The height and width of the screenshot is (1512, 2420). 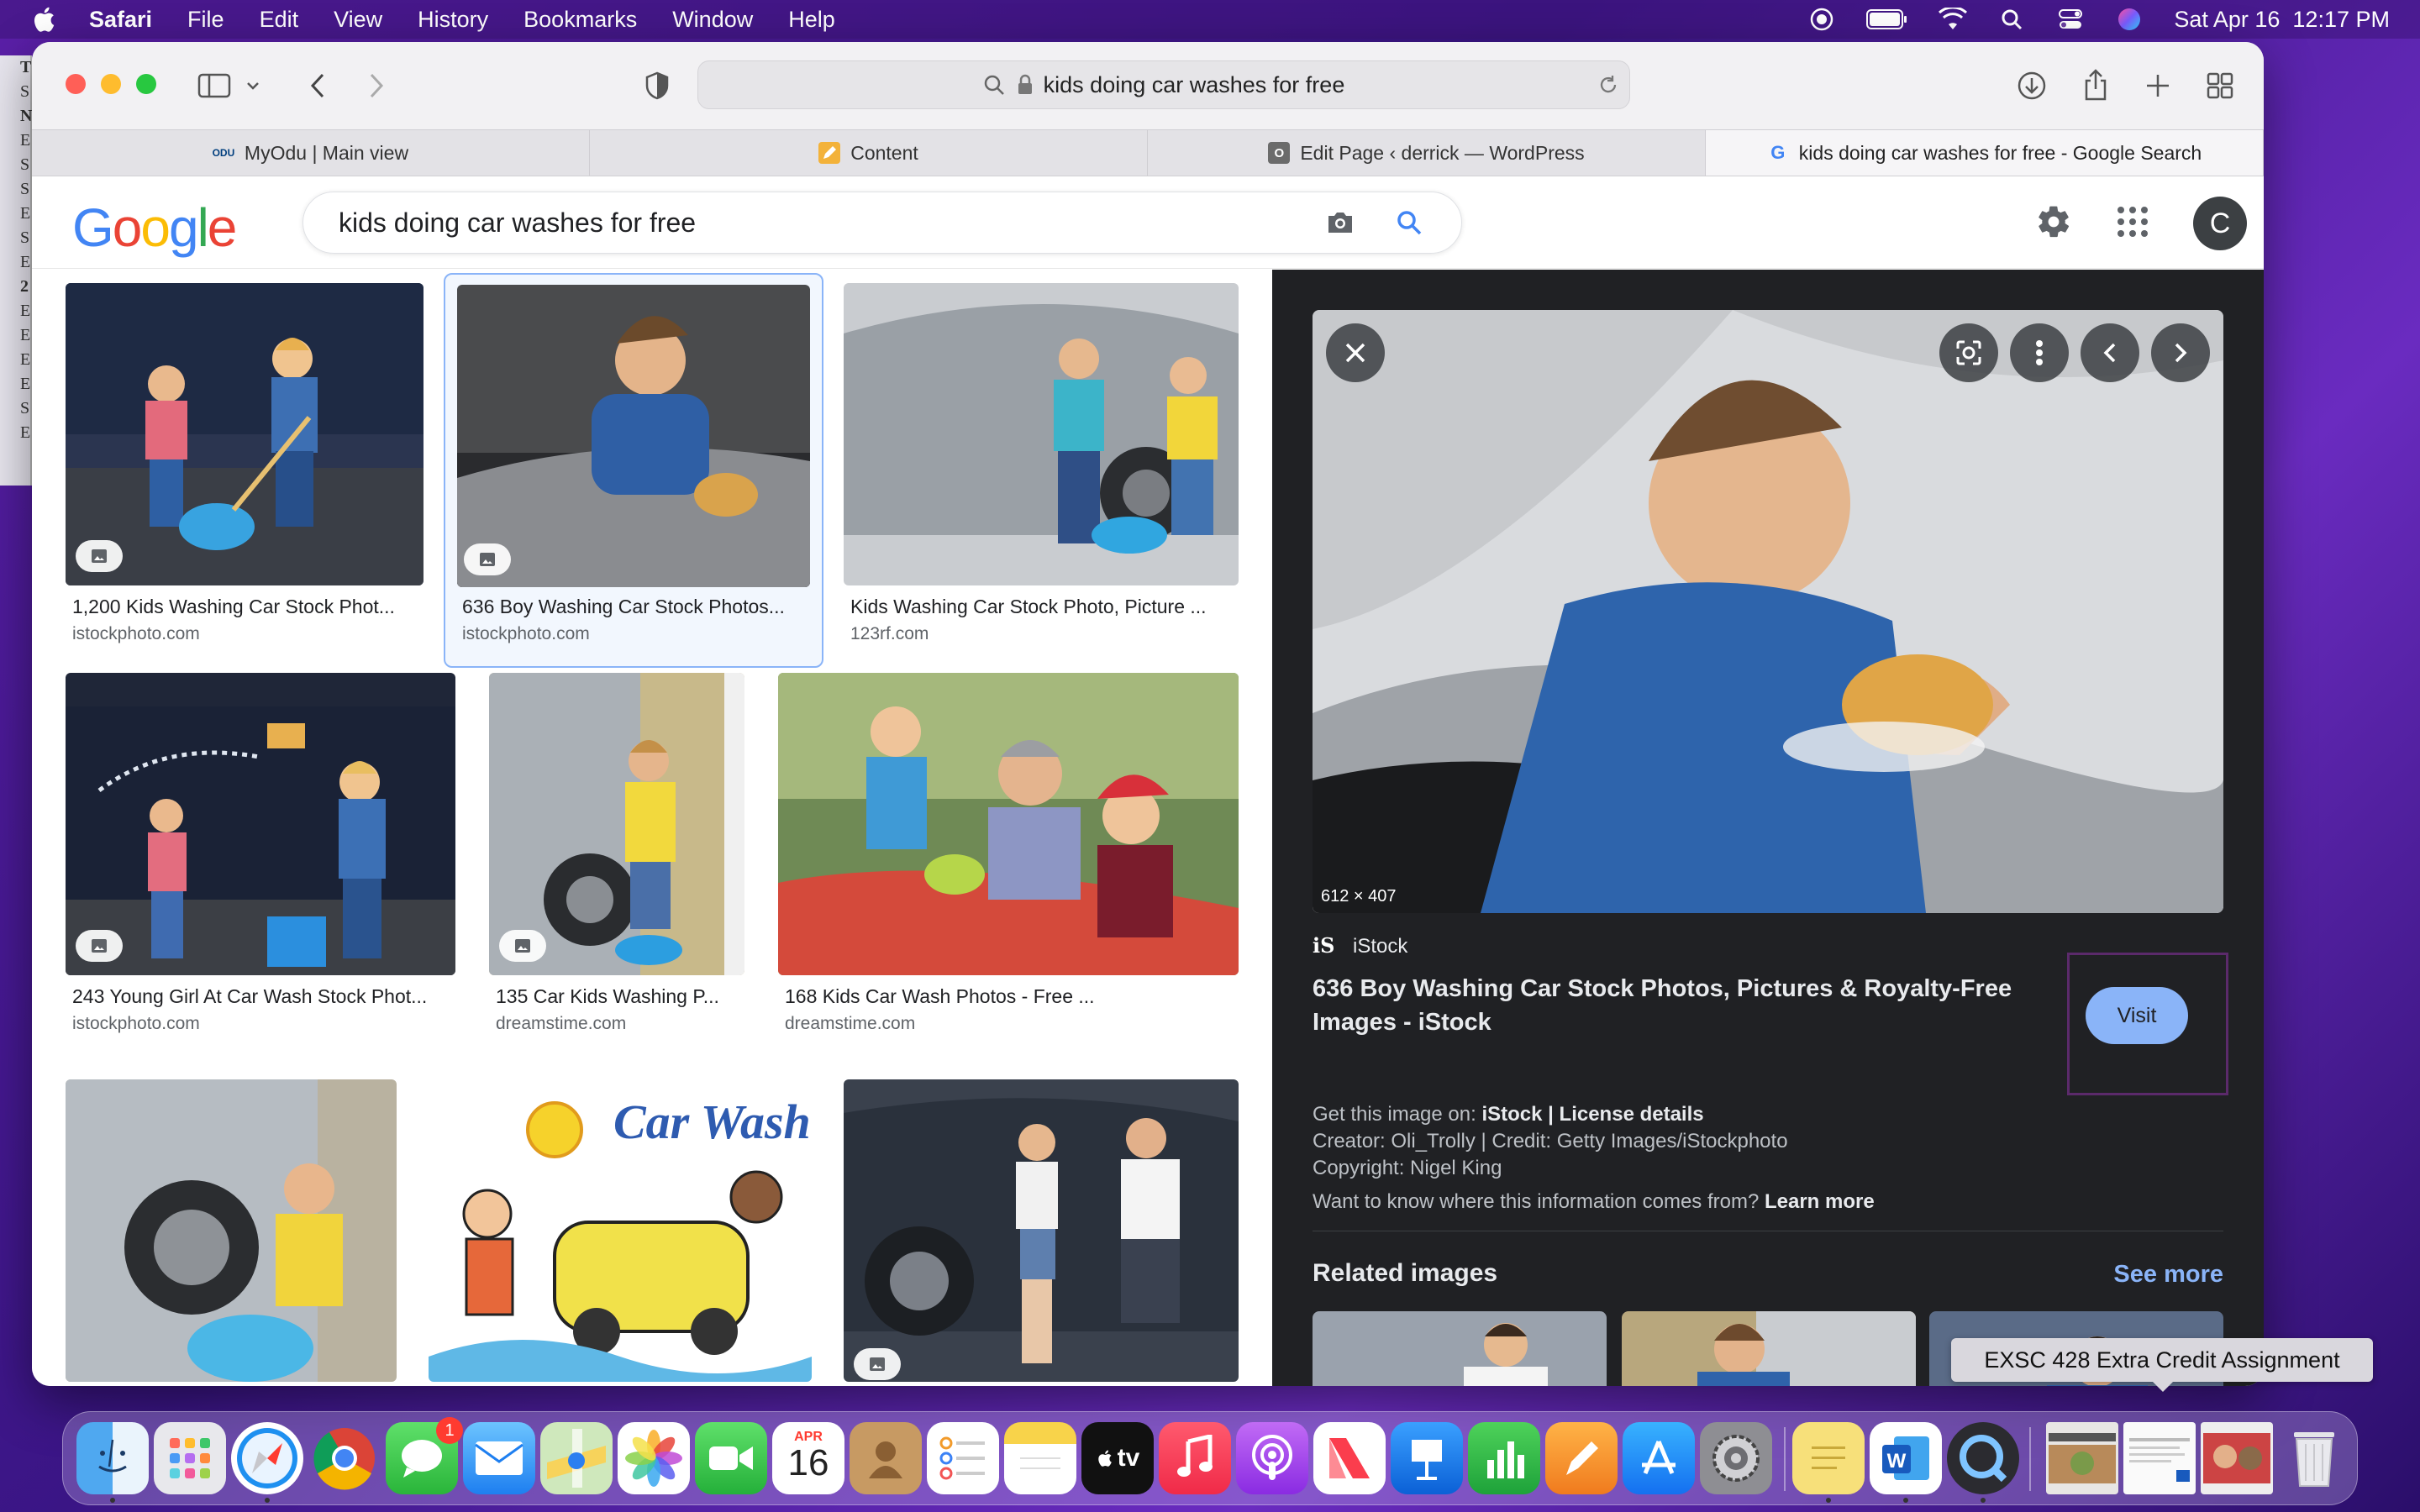 I want to click on result-thumbnail: Car Wash, so click(x=620, y=1230).